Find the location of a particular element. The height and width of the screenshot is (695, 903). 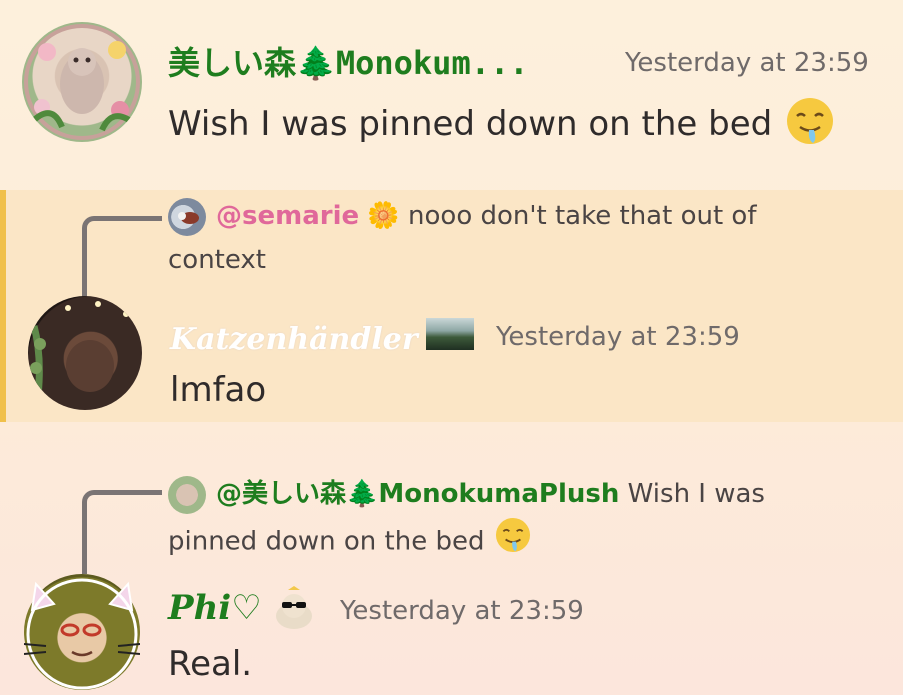

username: Phi♡ is located at coordinates (215, 608).